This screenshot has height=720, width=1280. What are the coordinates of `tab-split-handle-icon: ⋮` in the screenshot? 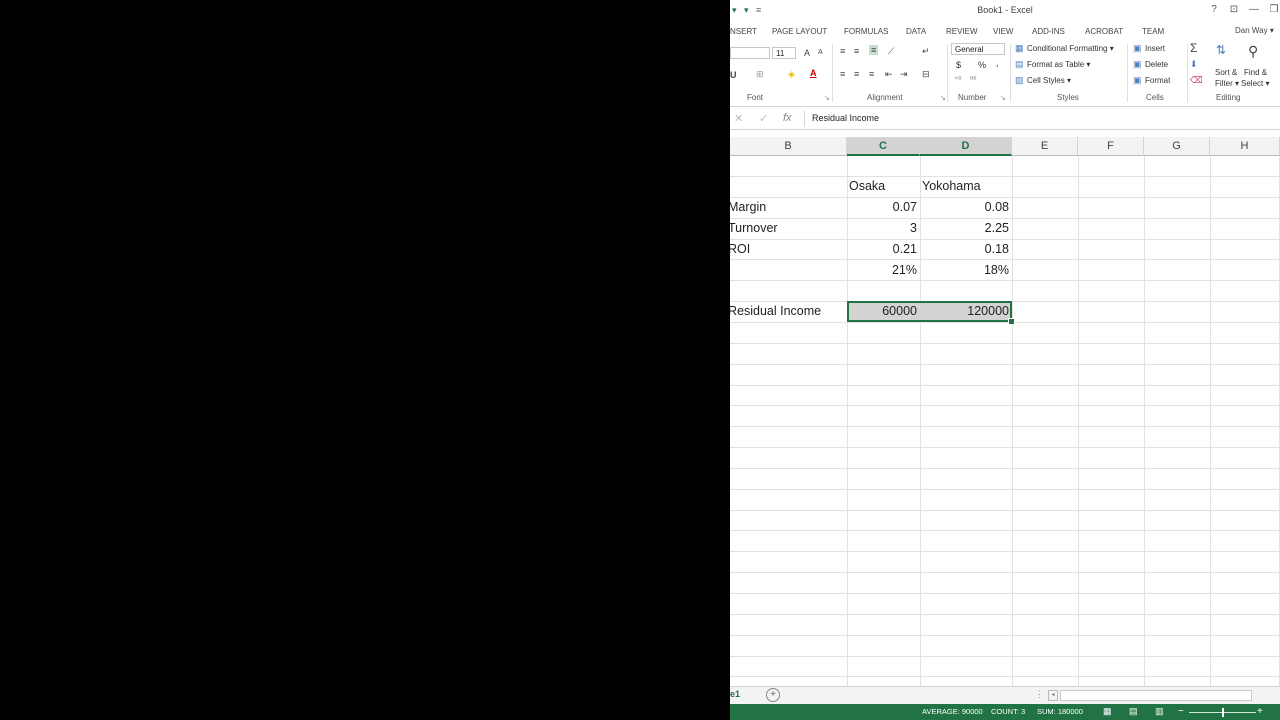 It's located at (1039, 694).